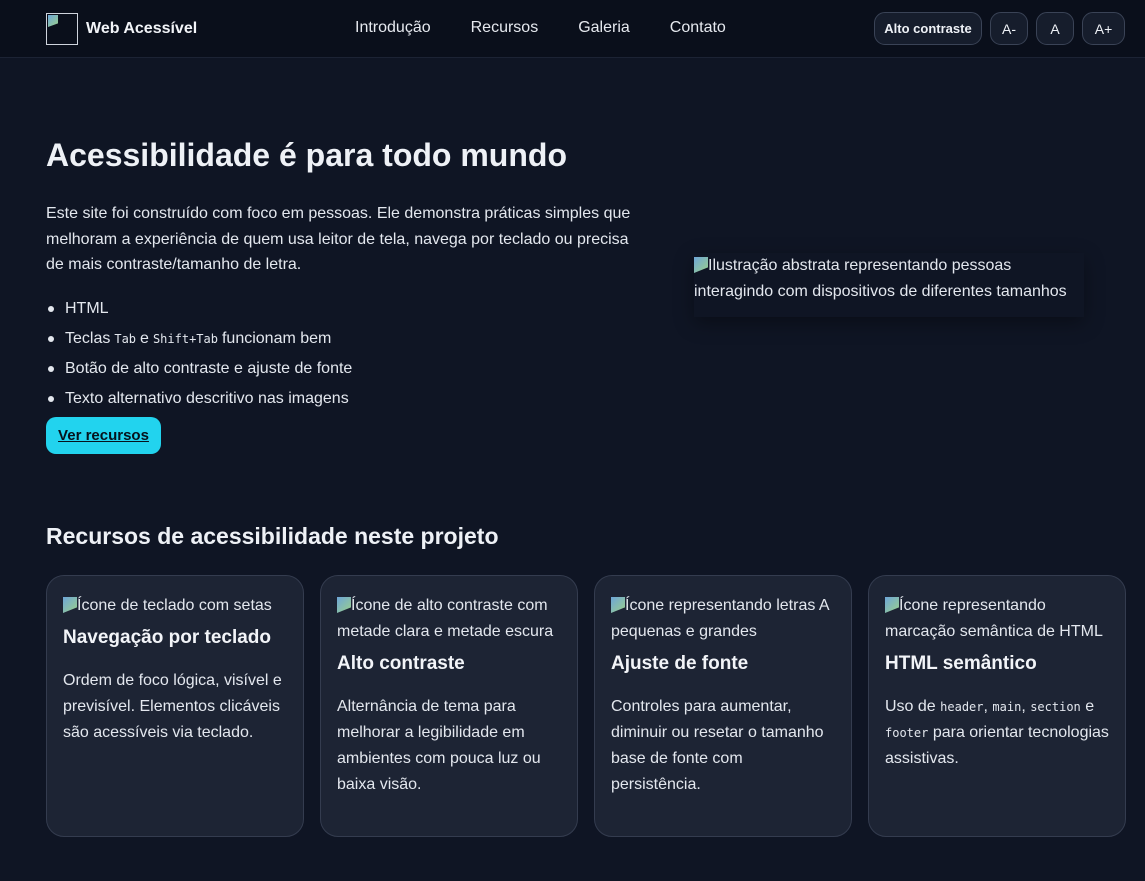  I want to click on brand: Web Acessível, so click(121, 29).